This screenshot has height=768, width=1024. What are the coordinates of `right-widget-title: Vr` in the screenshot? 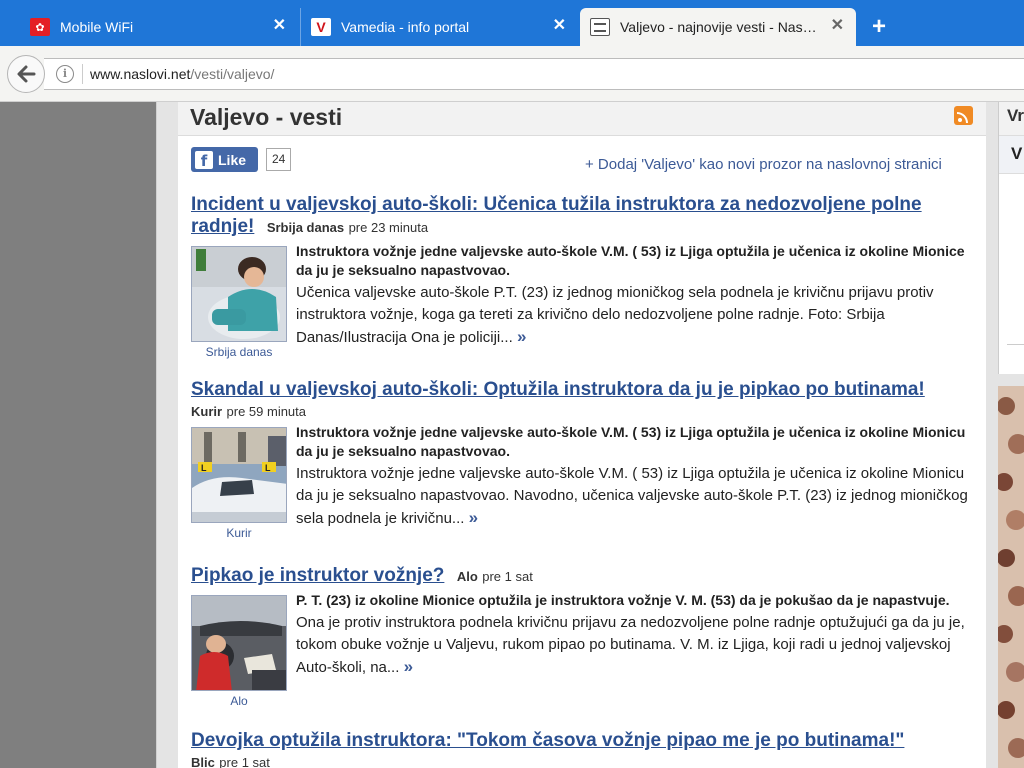 It's located at (1011, 119).